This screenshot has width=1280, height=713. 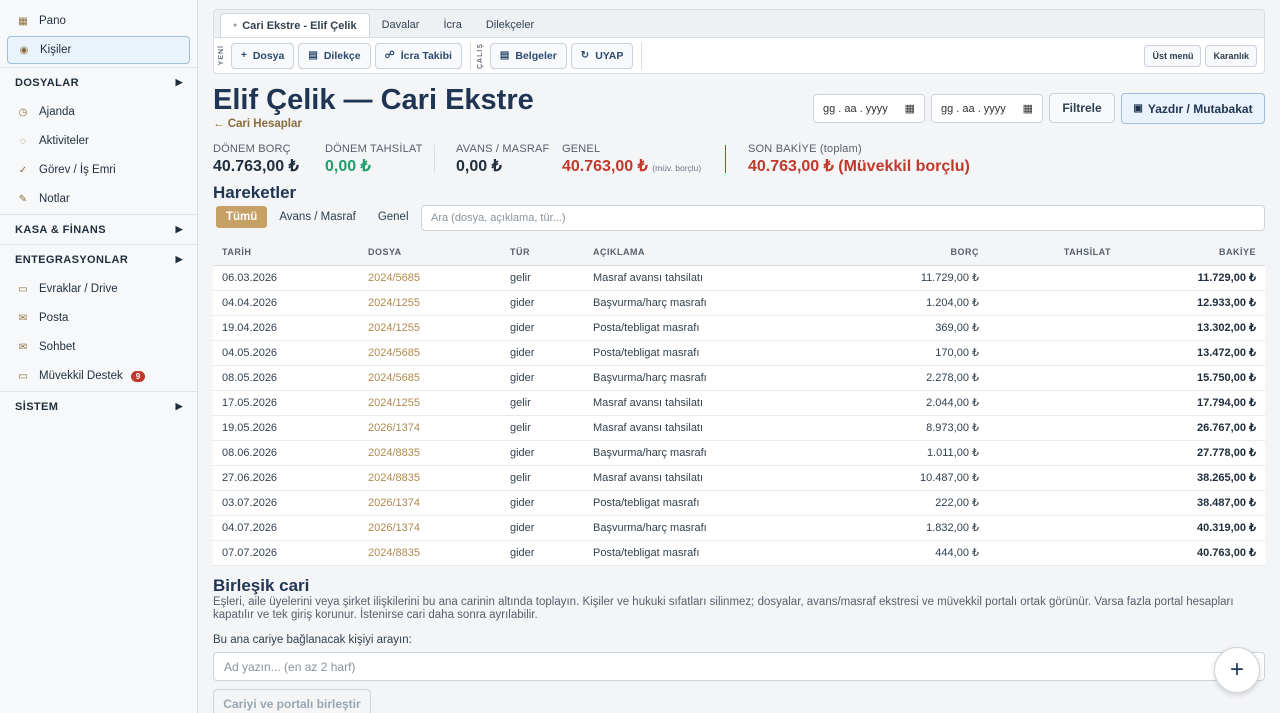 What do you see at coordinates (642, 55) in the screenshot?
I see `toolbar-divider` at bounding box center [642, 55].